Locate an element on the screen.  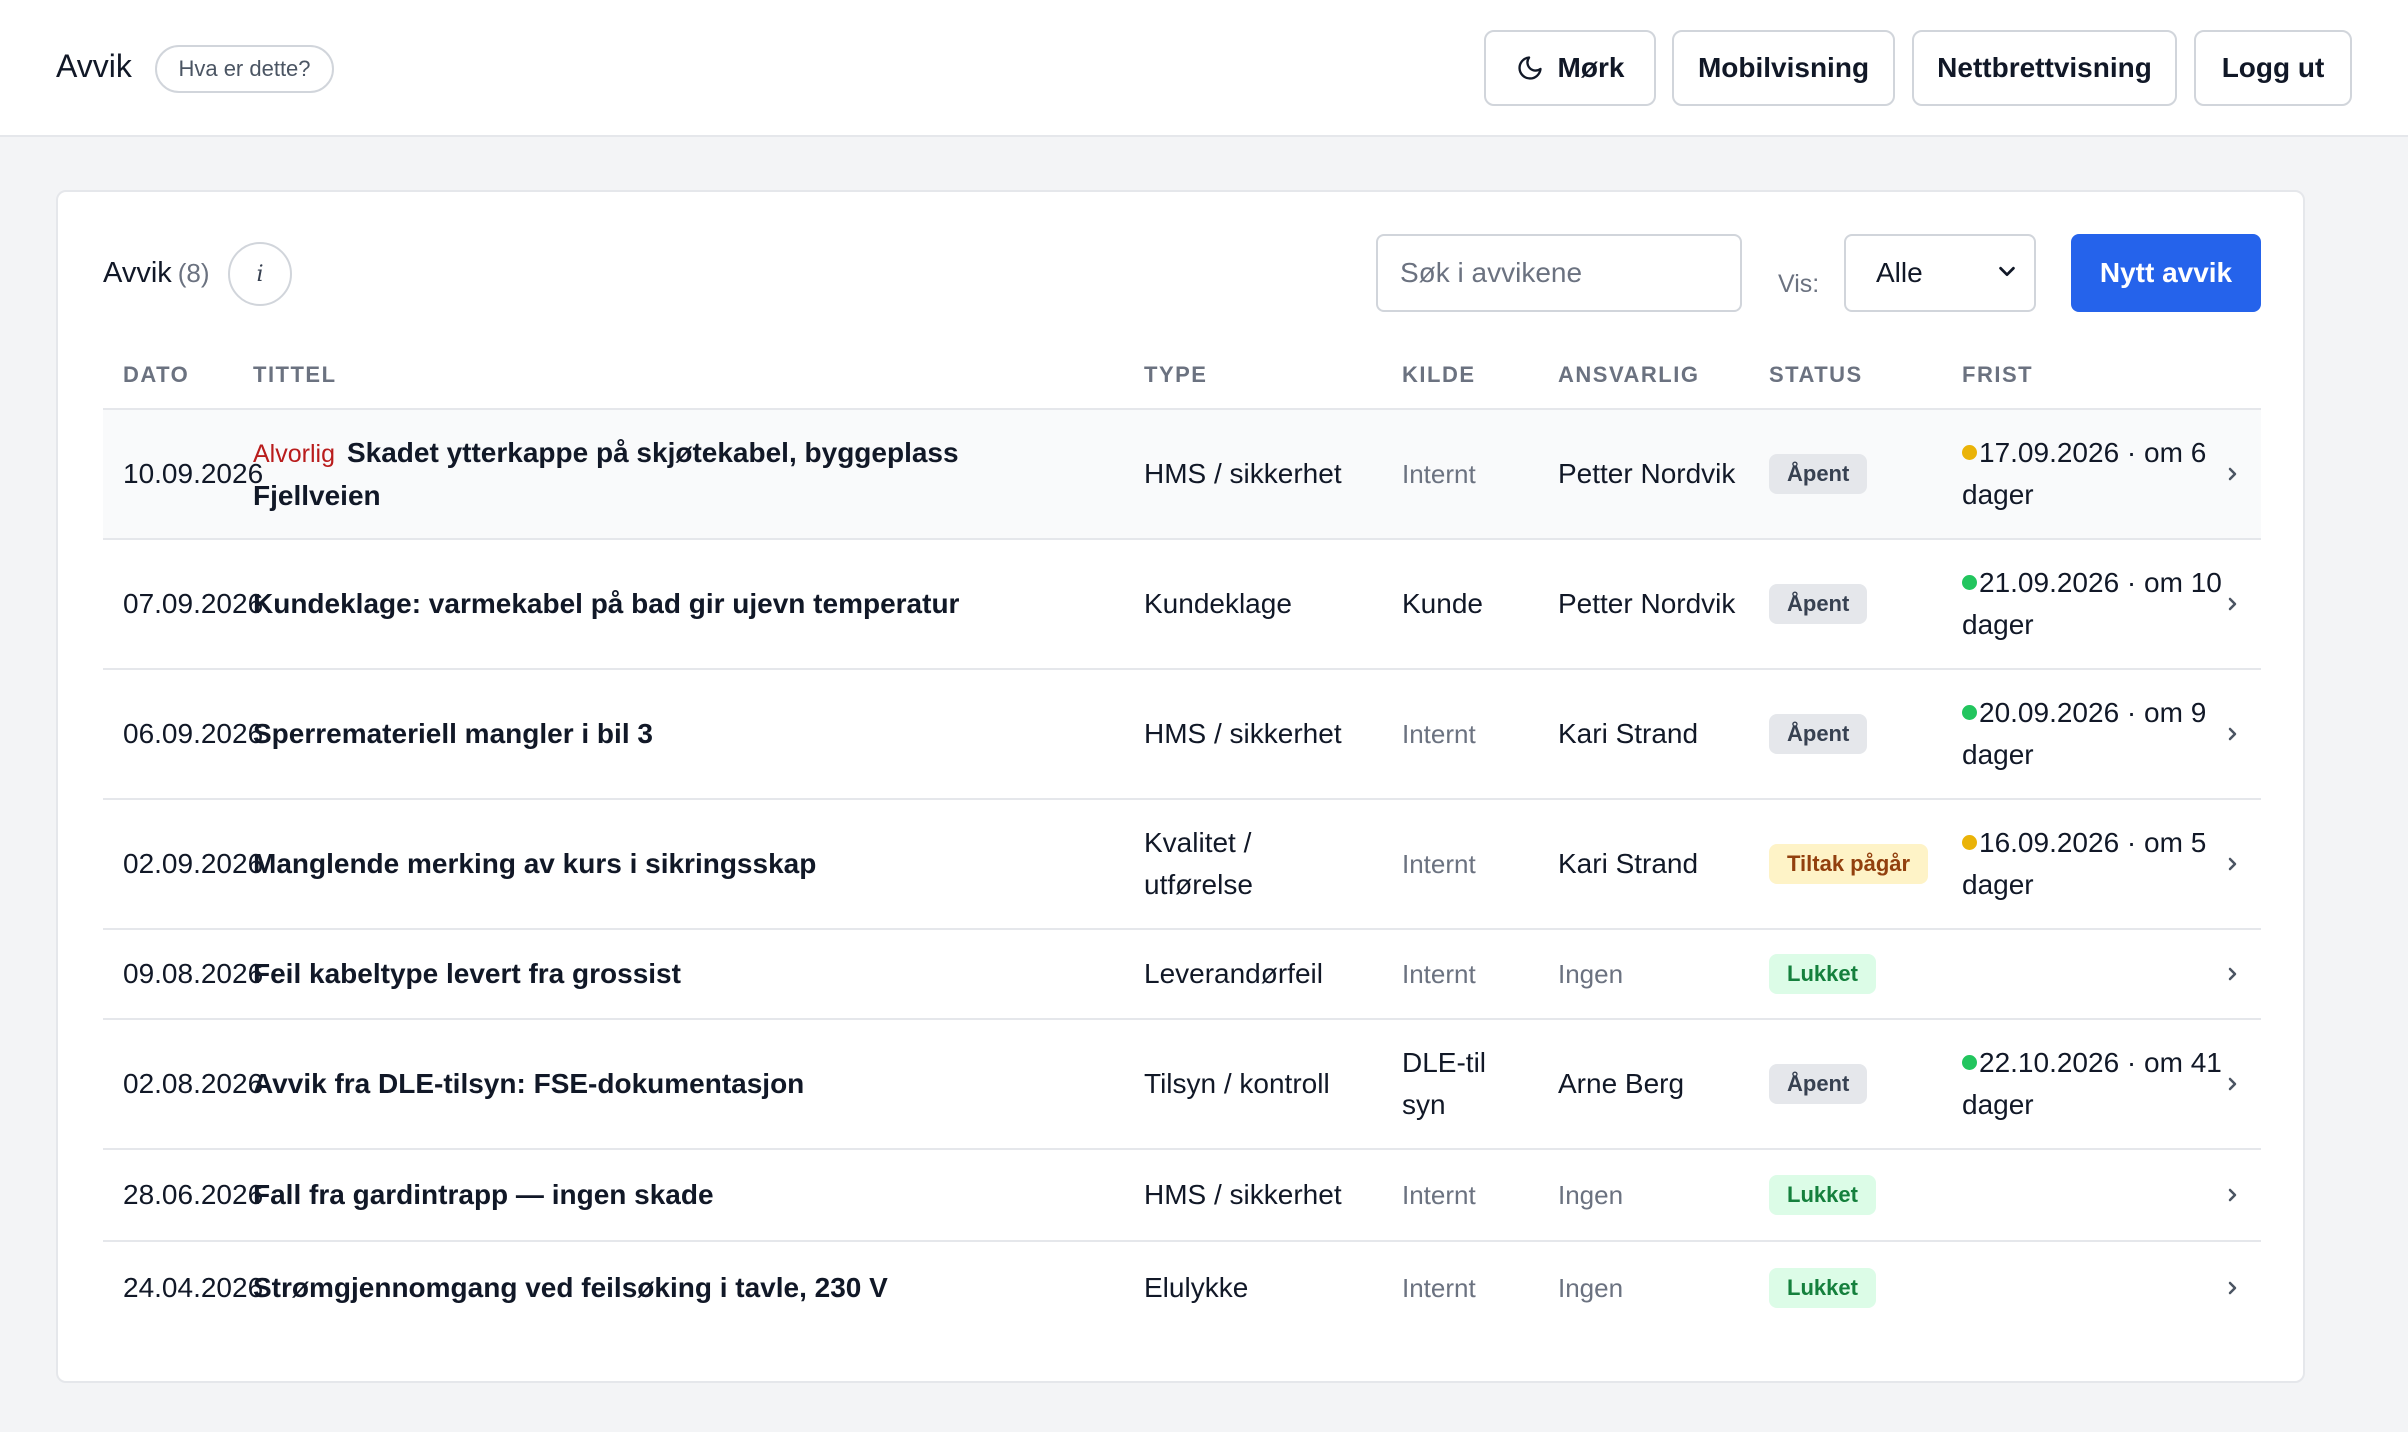
row-type: Kundeklage is located at coordinates (1218, 603).